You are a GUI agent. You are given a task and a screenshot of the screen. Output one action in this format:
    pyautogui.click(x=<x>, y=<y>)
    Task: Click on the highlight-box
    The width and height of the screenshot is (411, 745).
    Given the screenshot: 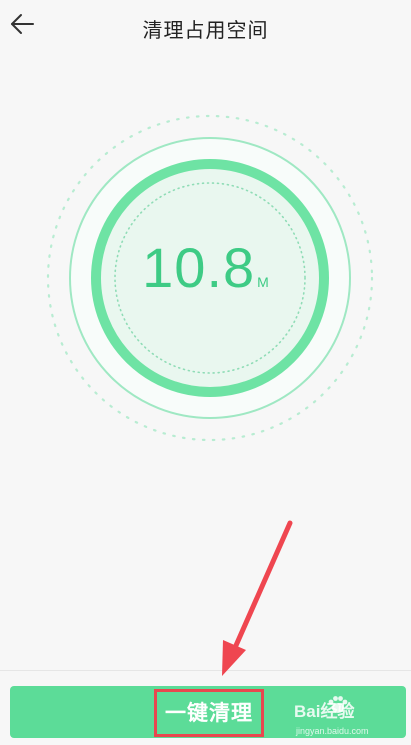 What is the action you would take?
    pyautogui.click(x=209, y=713)
    